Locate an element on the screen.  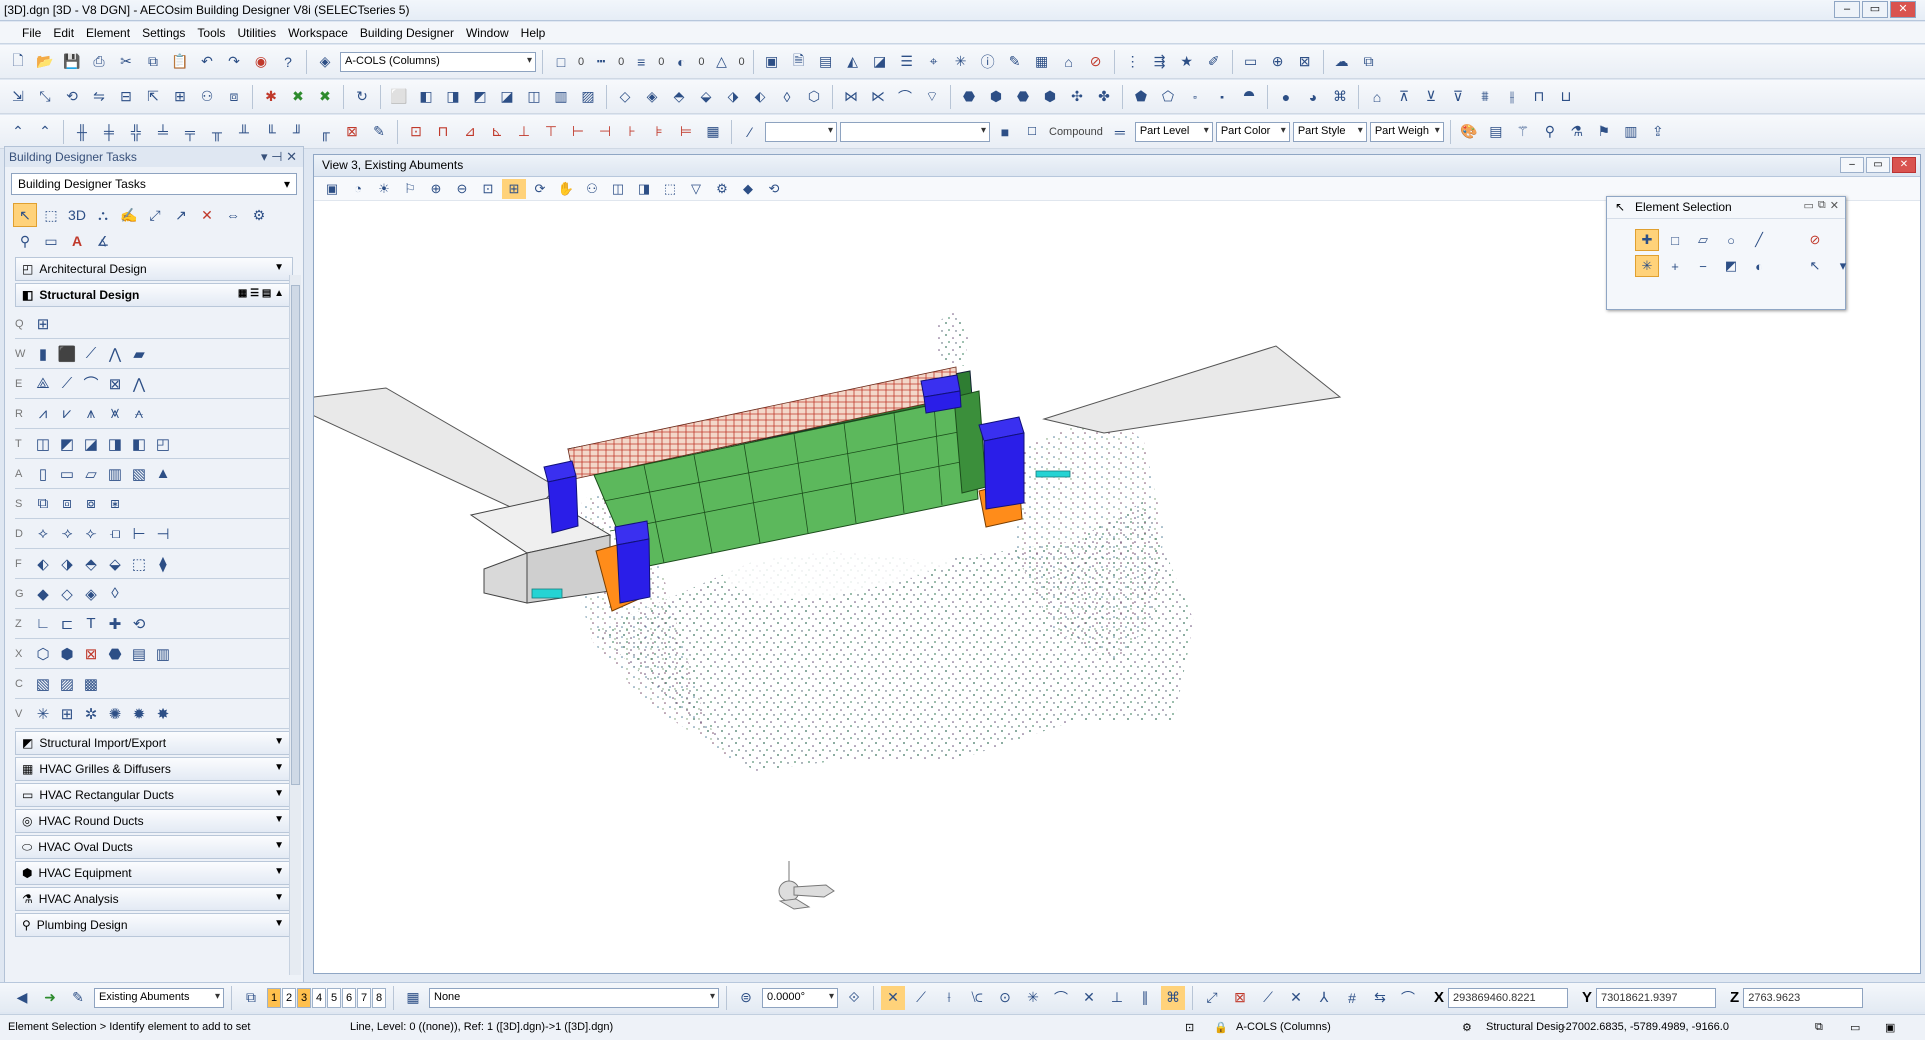
grid-j-icon: ╓ is located at coordinates (325, 132).